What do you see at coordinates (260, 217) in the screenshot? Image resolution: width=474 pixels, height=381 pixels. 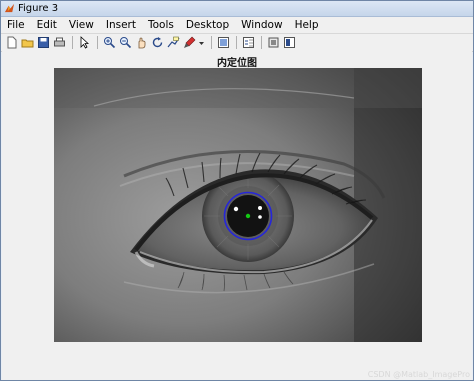 I see `glint-right-bottom` at bounding box center [260, 217].